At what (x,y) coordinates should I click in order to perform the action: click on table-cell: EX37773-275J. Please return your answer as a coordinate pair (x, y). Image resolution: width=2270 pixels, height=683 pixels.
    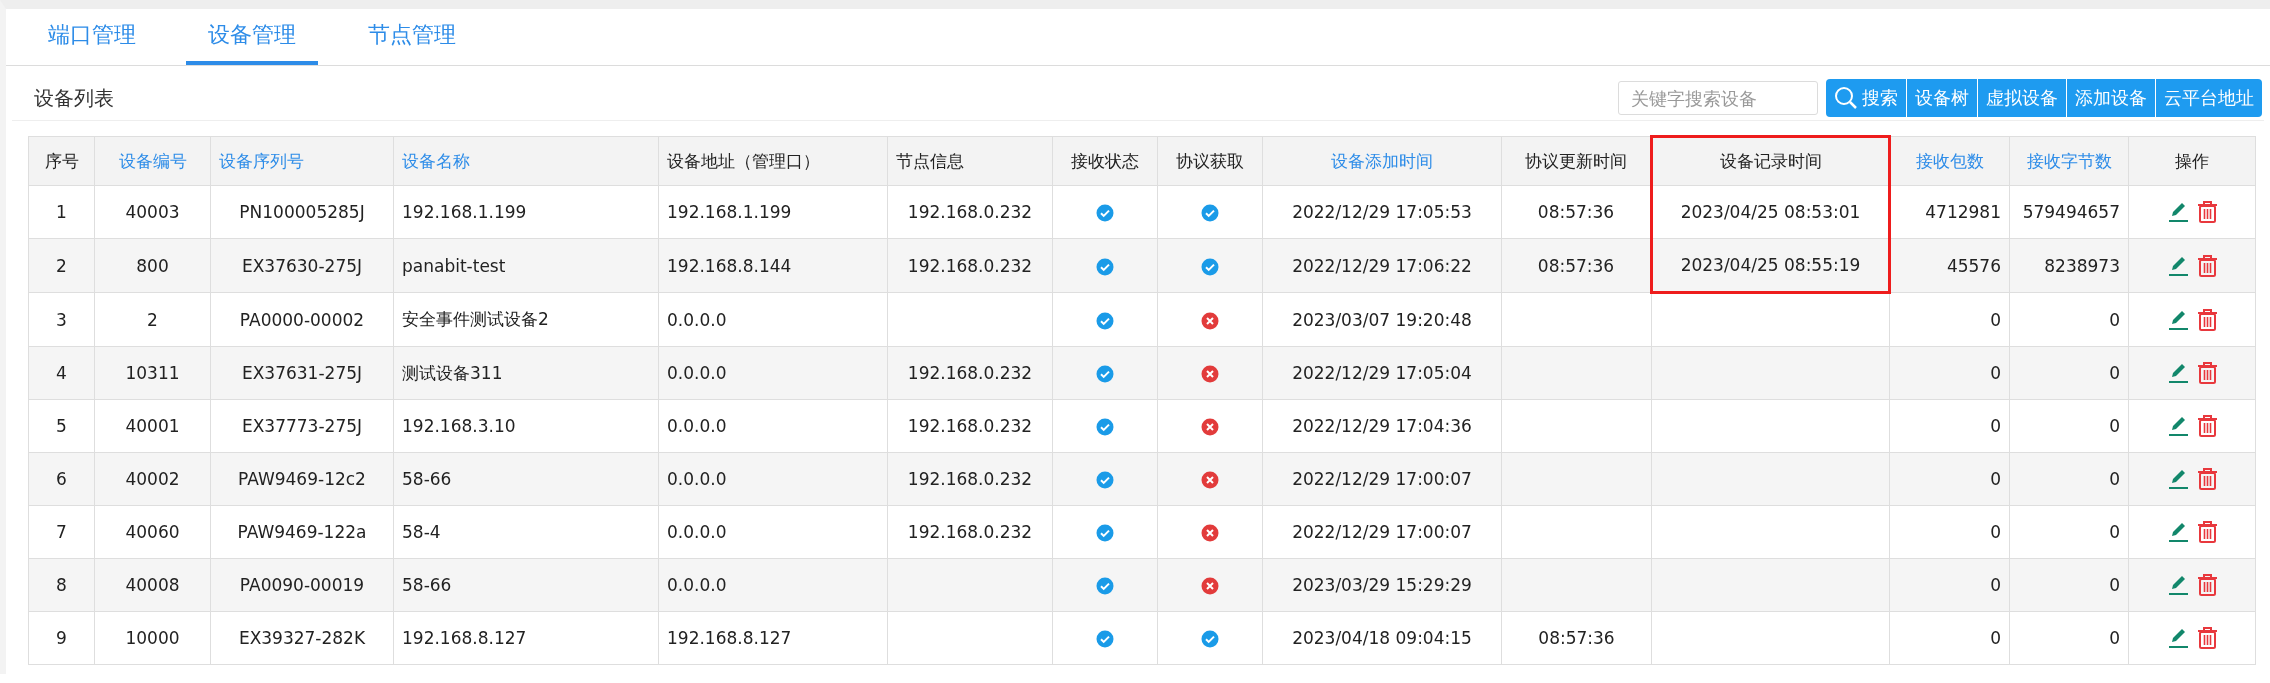
    Looking at the image, I should click on (302, 426).